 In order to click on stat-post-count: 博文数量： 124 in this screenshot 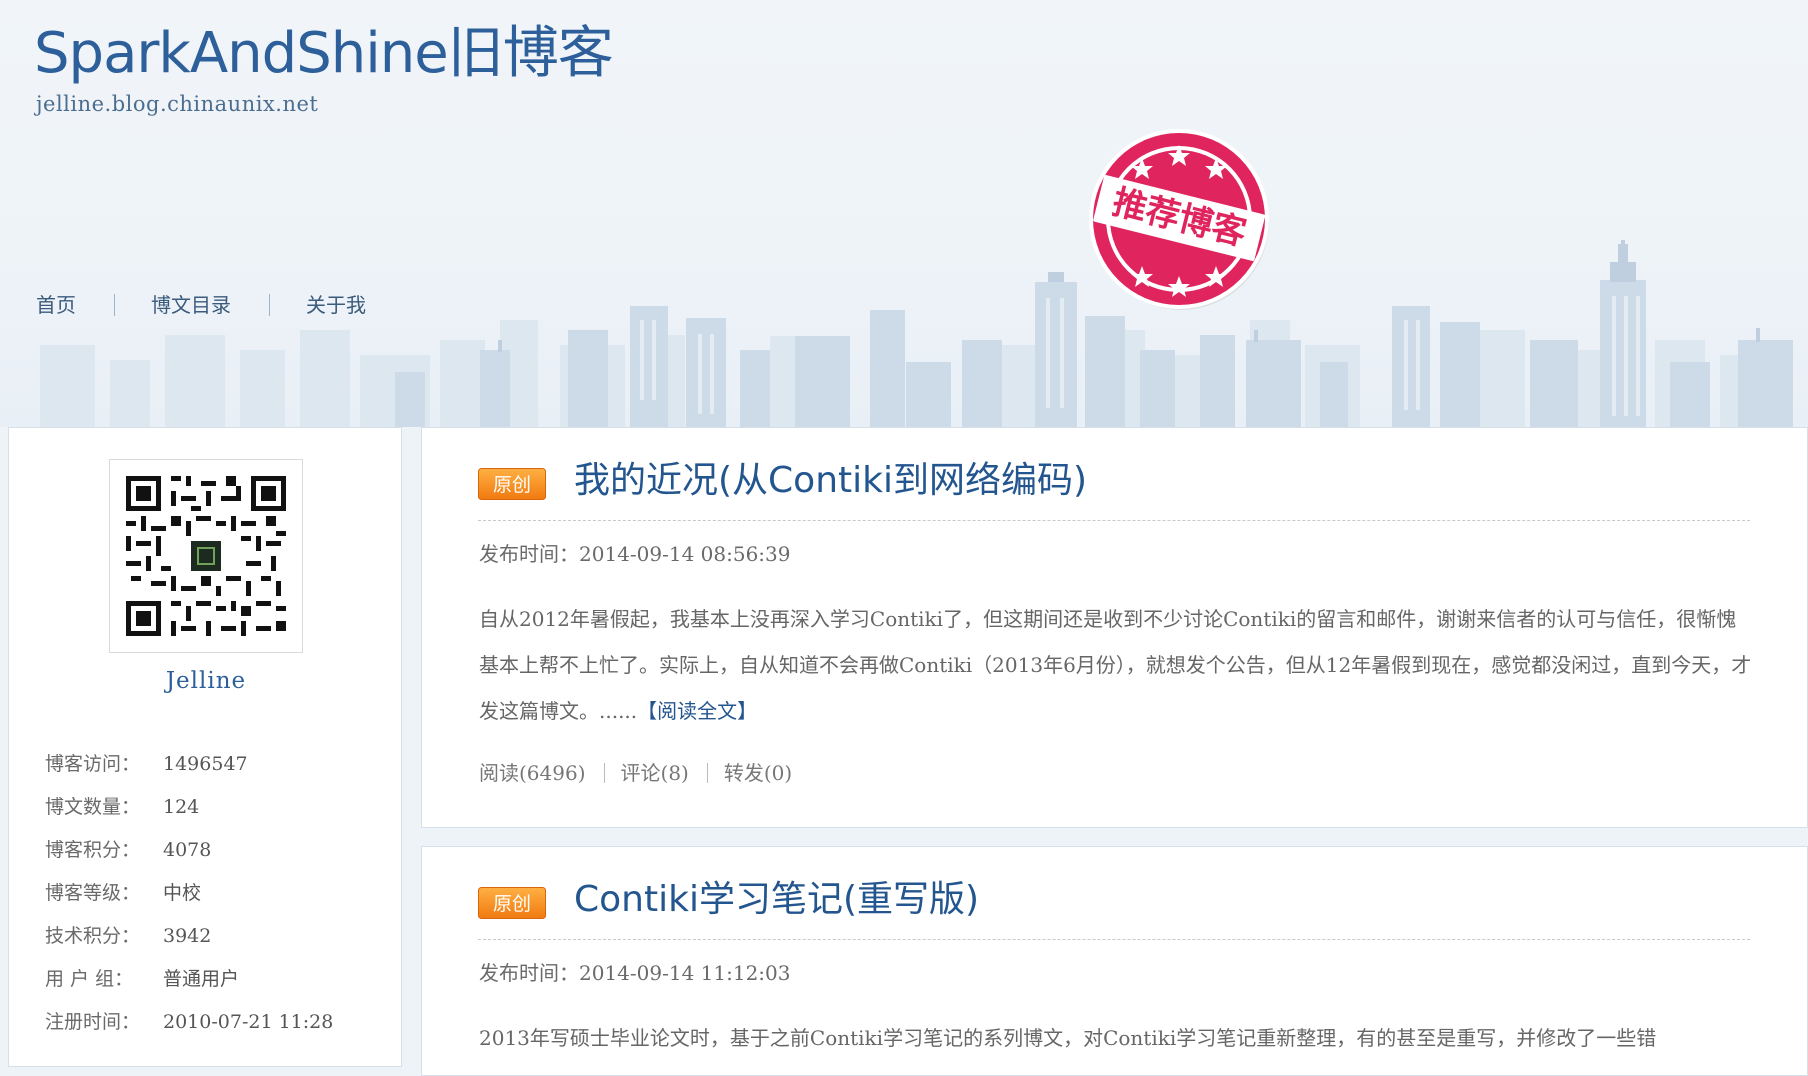, I will do `click(189, 807)`.